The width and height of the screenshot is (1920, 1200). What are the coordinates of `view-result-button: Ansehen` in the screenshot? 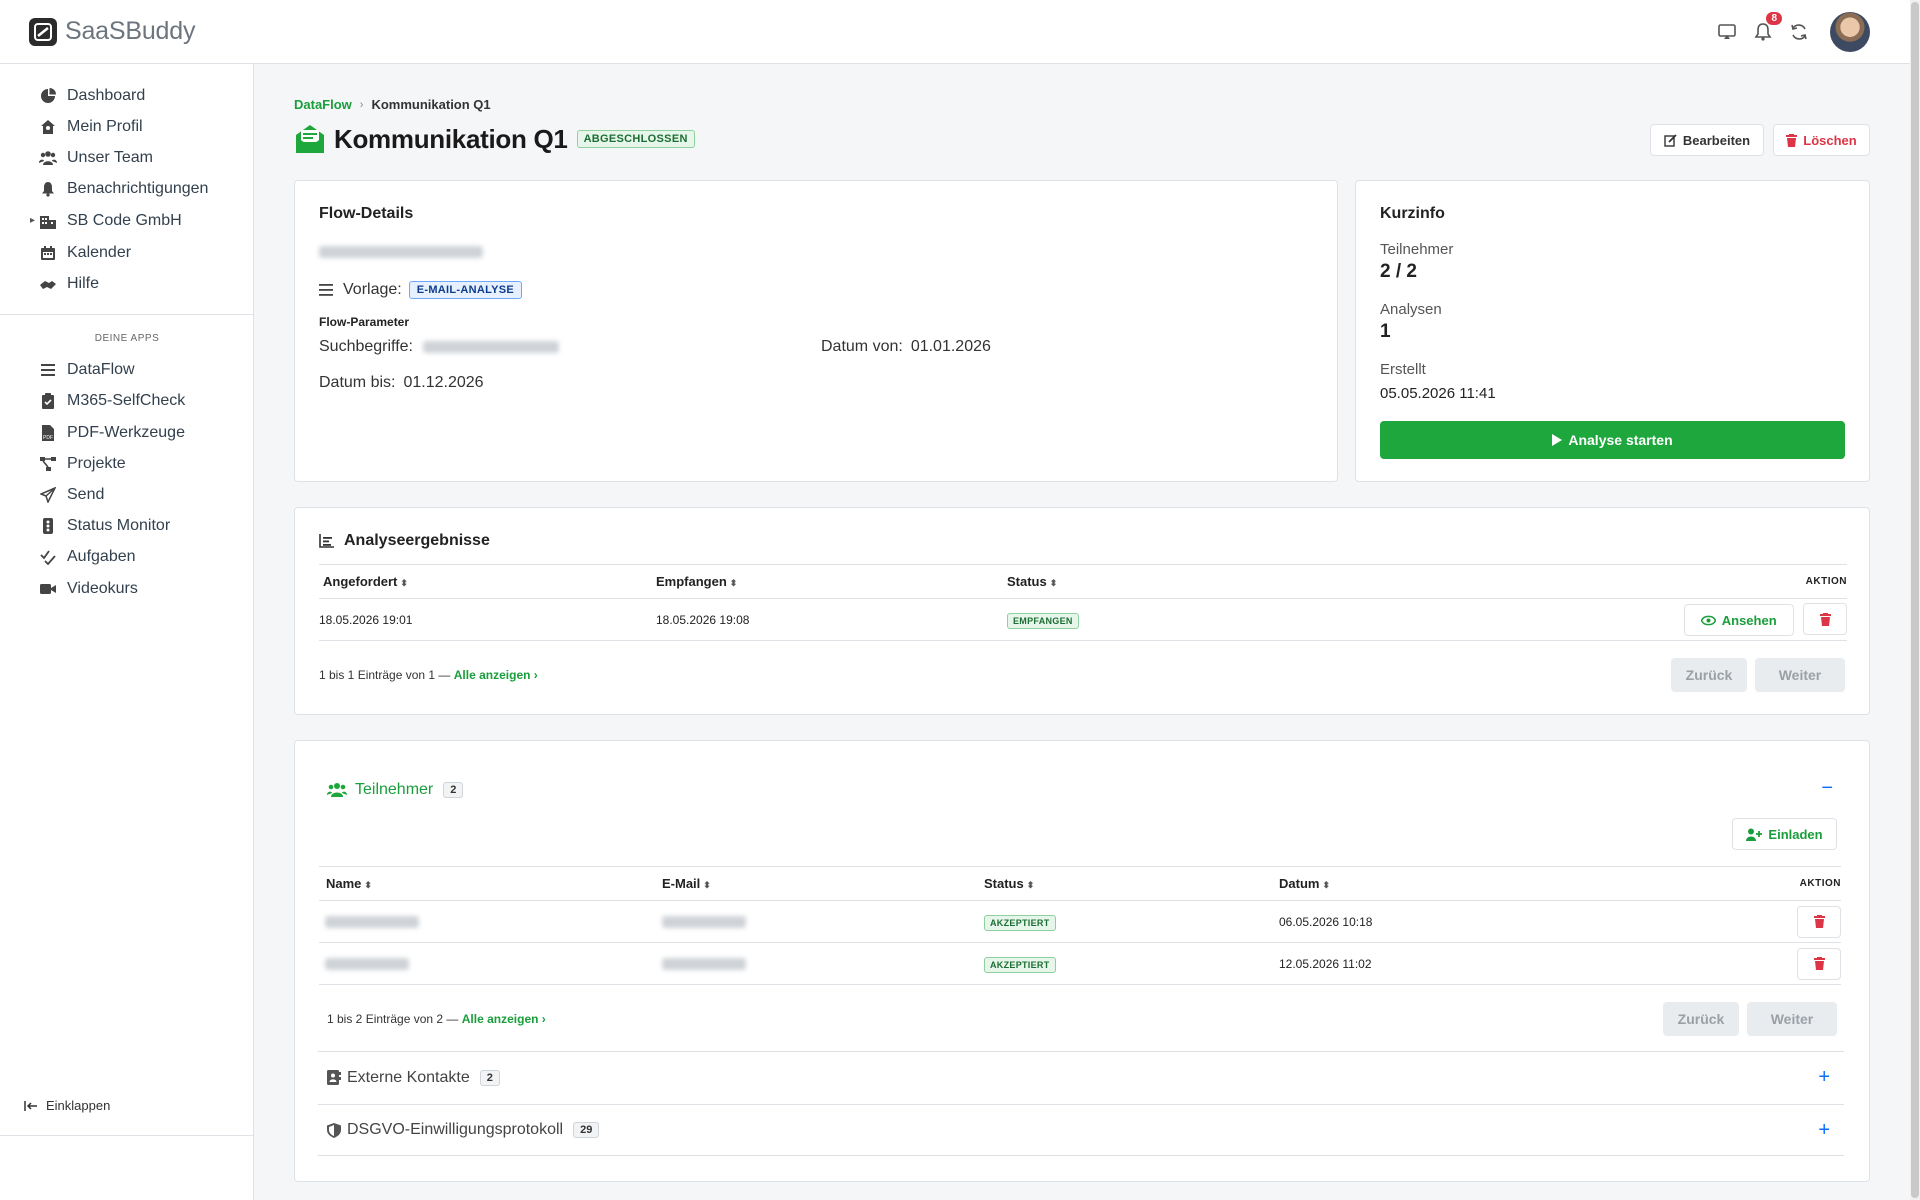 It's located at (1738, 620).